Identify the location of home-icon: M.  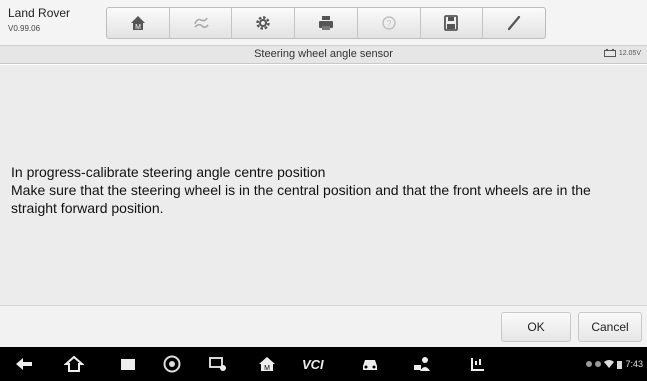
(137, 23).